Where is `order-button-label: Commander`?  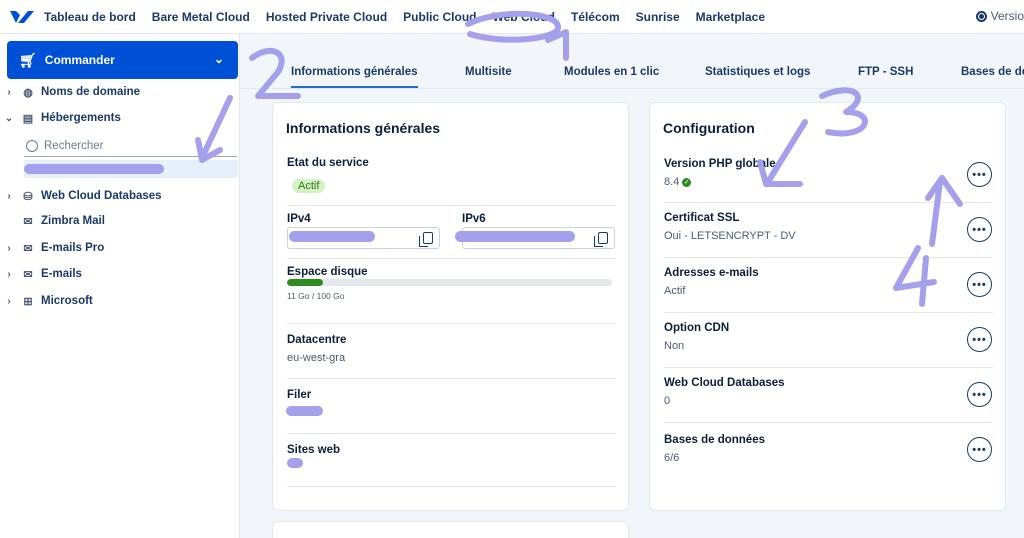
order-button-label: Commander is located at coordinates (79, 60).